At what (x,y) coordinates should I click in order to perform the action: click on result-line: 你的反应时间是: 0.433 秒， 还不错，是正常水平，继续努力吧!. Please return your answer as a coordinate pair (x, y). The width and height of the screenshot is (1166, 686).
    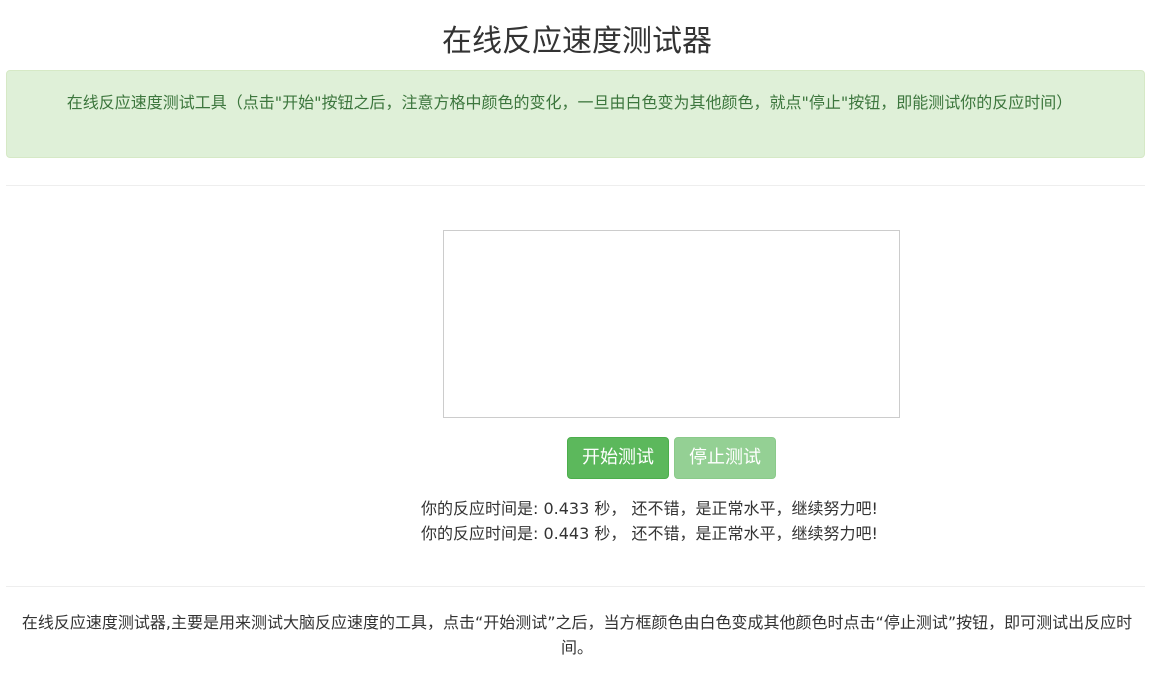
    Looking at the image, I should click on (649, 508).